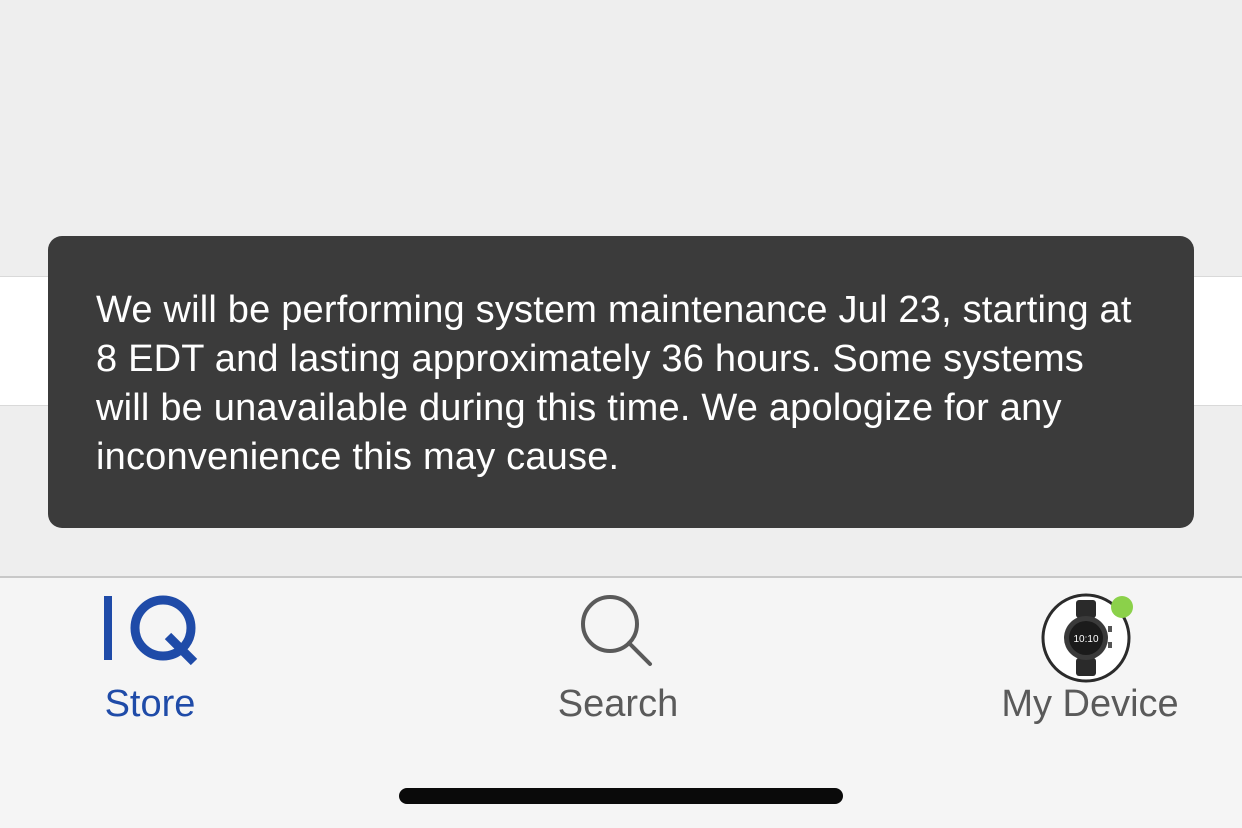  What do you see at coordinates (1122, 607) in the screenshot?
I see `status-dot-icon` at bounding box center [1122, 607].